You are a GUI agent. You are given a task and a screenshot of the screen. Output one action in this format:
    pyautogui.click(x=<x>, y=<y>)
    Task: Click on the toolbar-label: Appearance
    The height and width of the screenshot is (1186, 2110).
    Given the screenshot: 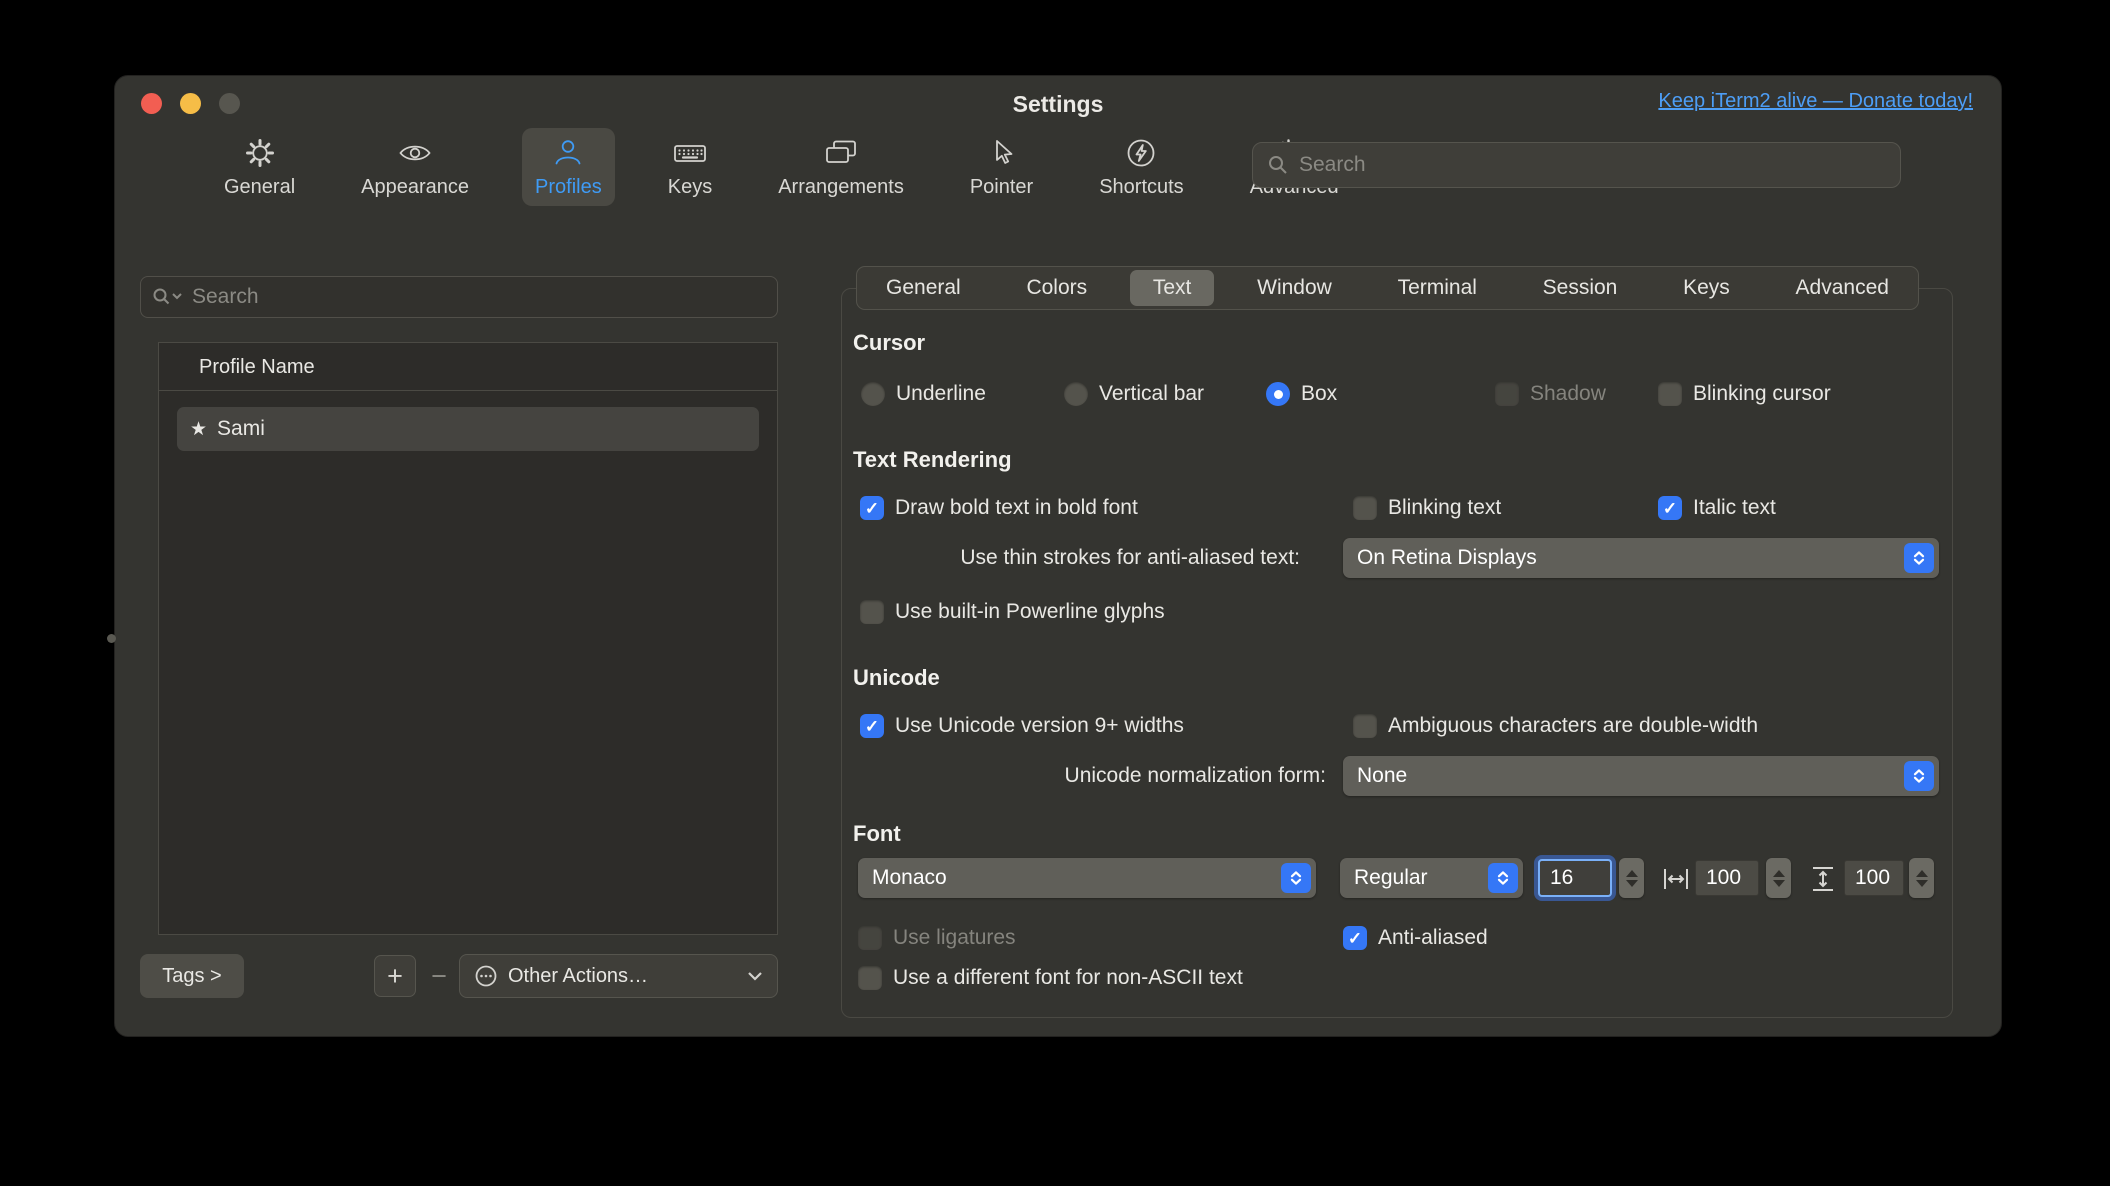 What is the action you would take?
    pyautogui.click(x=415, y=187)
    